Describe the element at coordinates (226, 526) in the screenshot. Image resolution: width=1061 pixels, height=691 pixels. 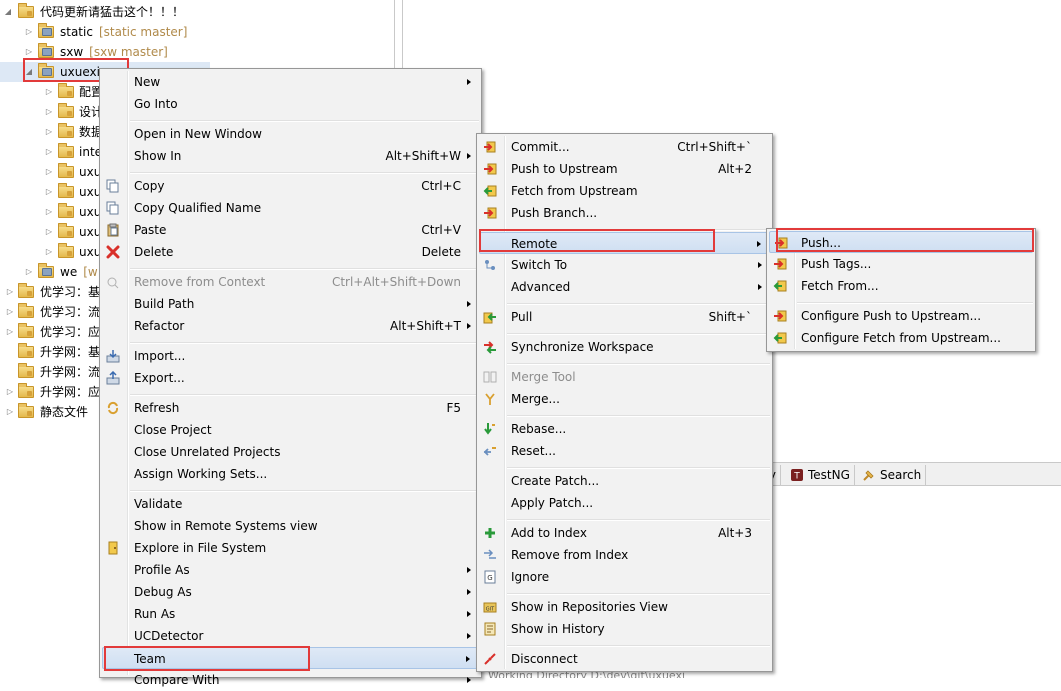
I see `menu-label: Show in Remote Systems view` at that location.